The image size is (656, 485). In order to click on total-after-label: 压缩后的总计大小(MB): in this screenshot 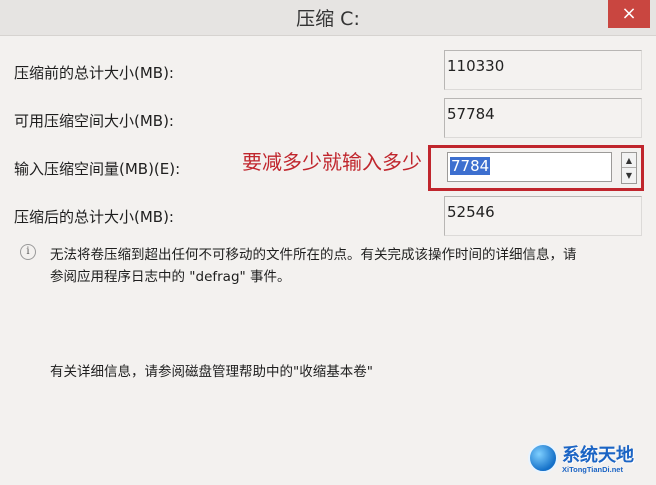, I will do `click(94, 217)`.